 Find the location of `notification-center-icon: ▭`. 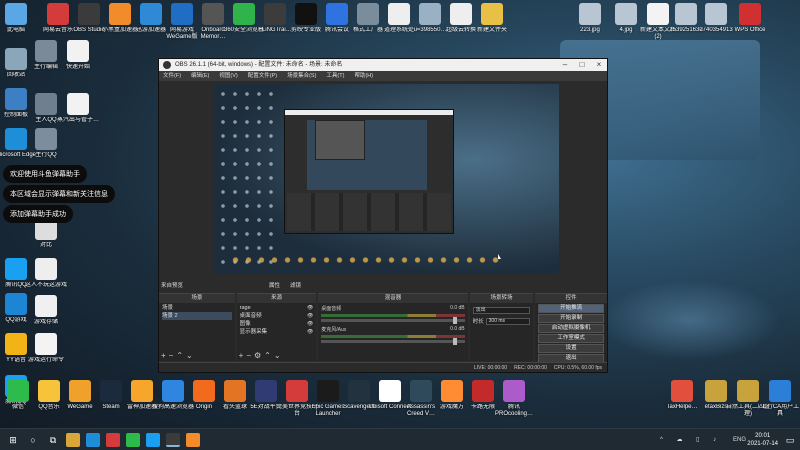

notification-center-icon: ▭ is located at coordinates (790, 440).